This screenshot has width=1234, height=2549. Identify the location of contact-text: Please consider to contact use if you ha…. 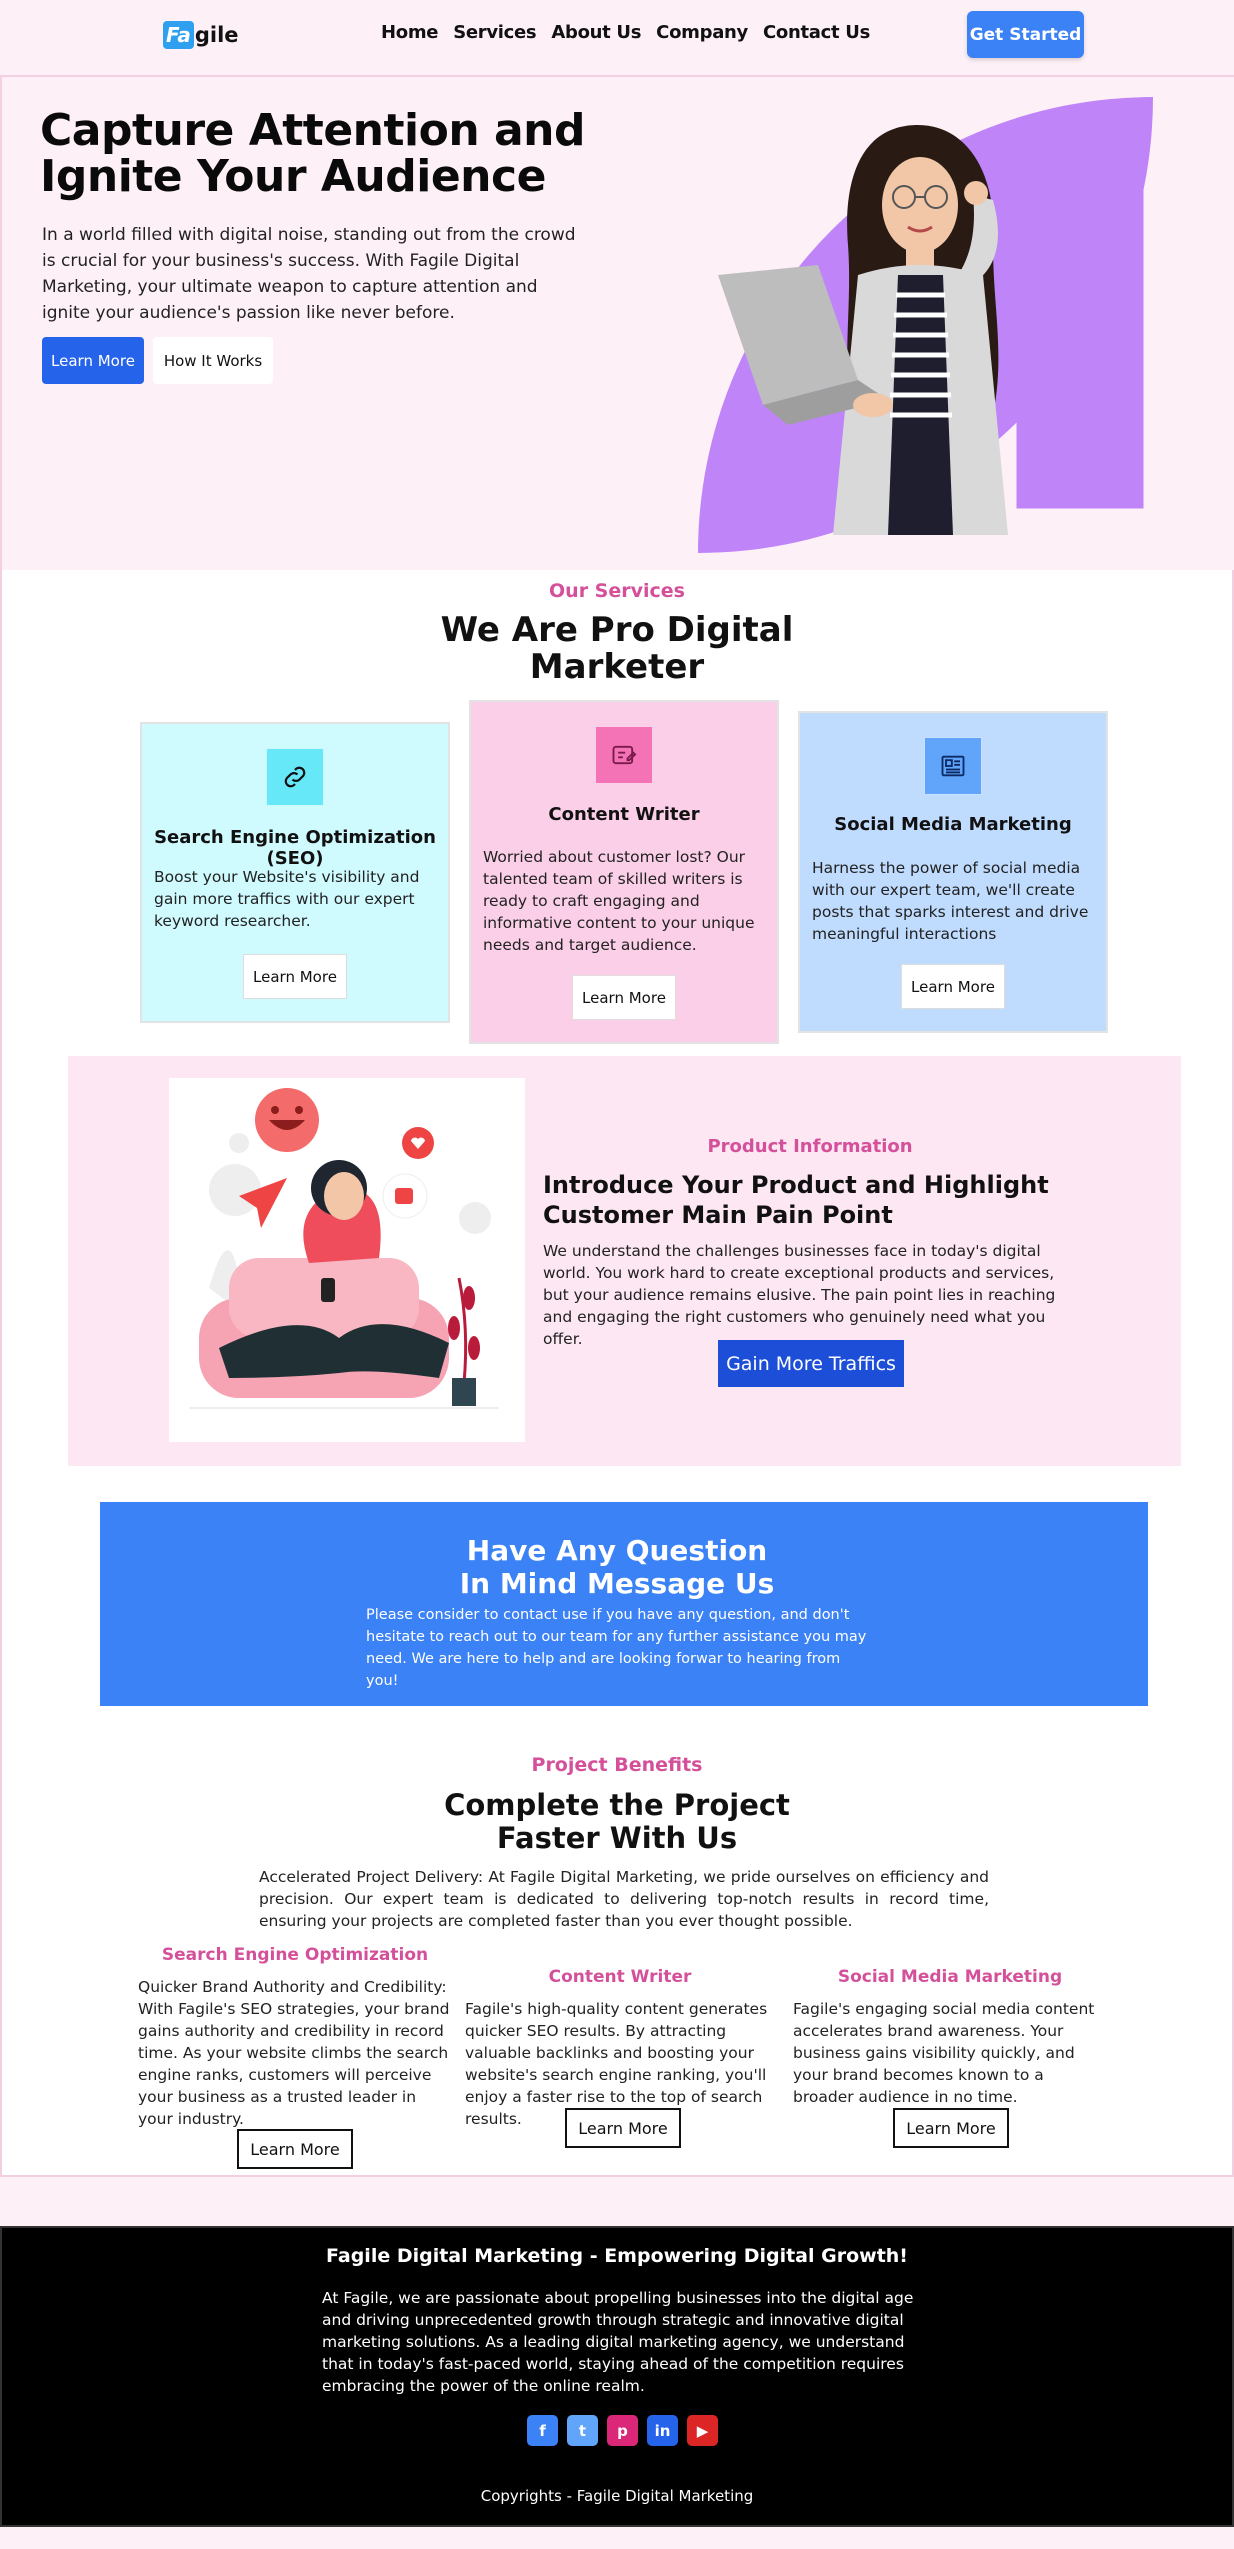
(616, 1648).